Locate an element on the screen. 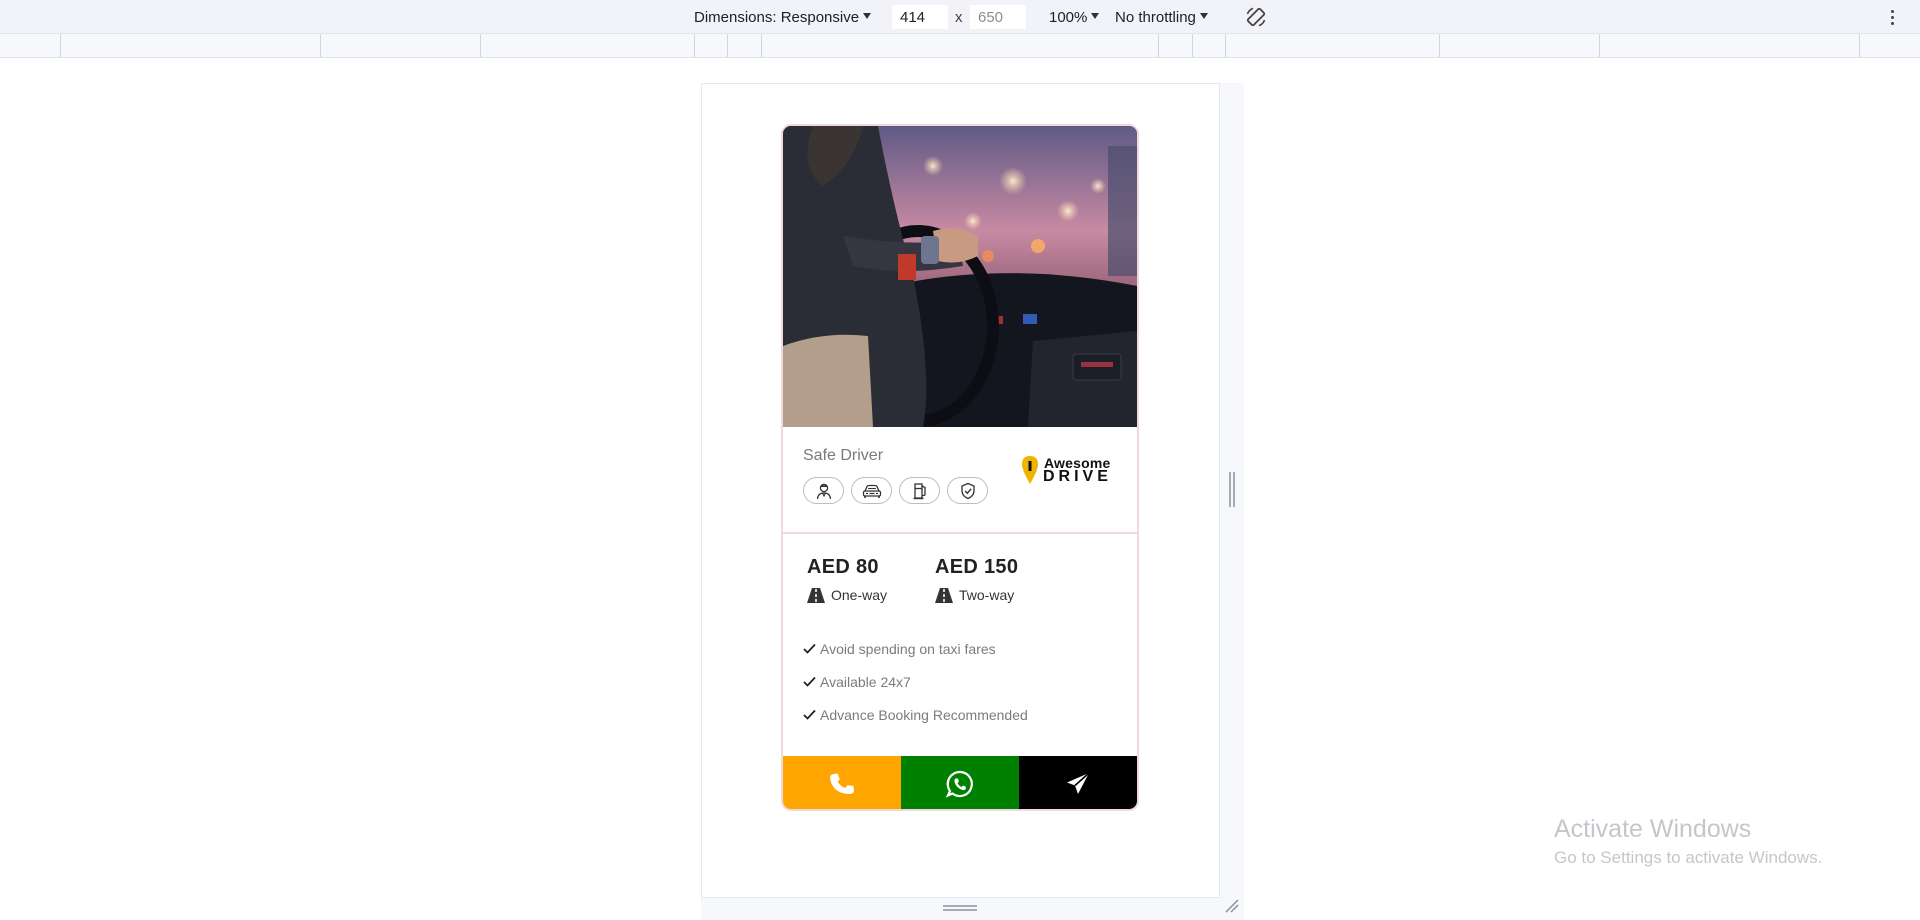 Image resolution: width=1920 pixels, height=920 pixels. height-input is located at coordinates (998, 17).